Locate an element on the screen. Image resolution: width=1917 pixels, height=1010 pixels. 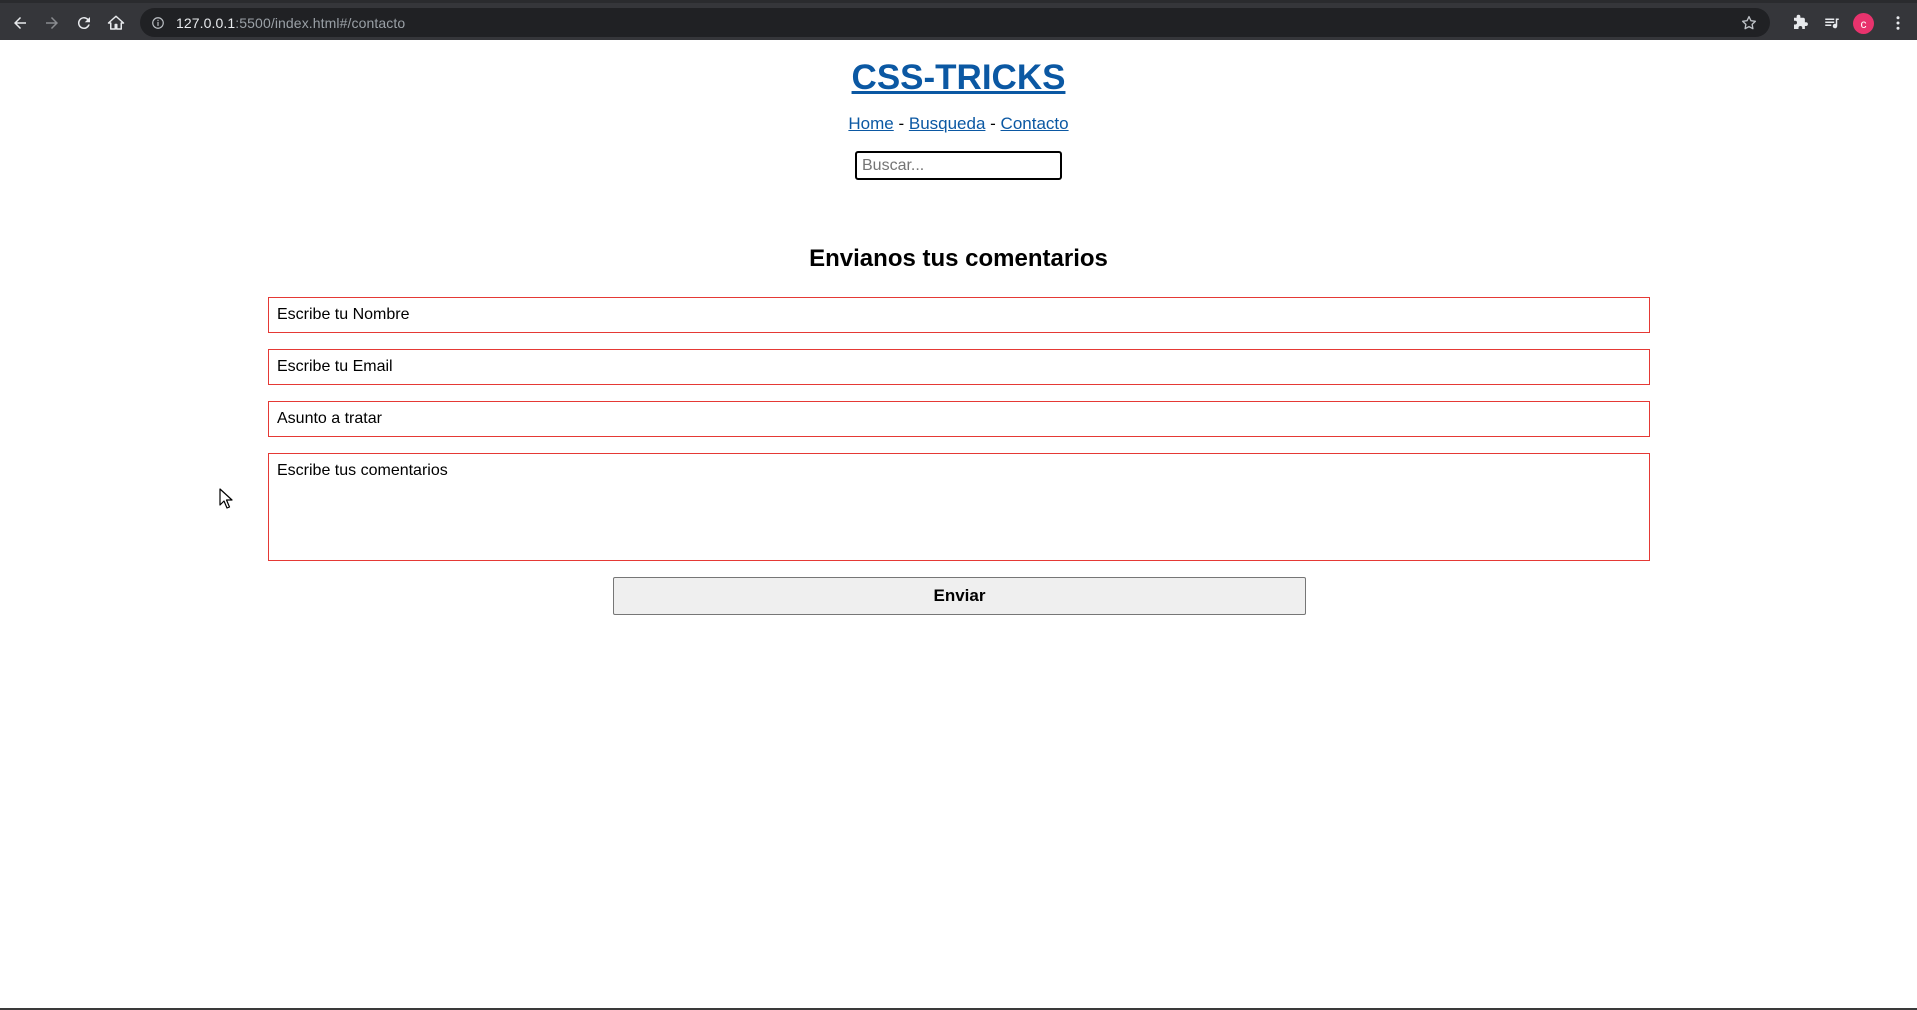
search-input is located at coordinates (958, 165).